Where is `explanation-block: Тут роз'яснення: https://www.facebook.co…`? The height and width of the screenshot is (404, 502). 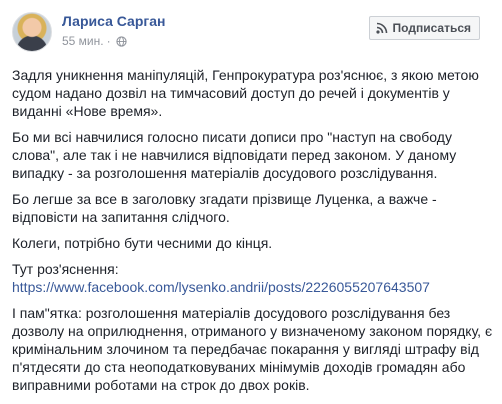
explanation-block: Тут роз'яснення: https://www.facebook.co… is located at coordinates (253, 278).